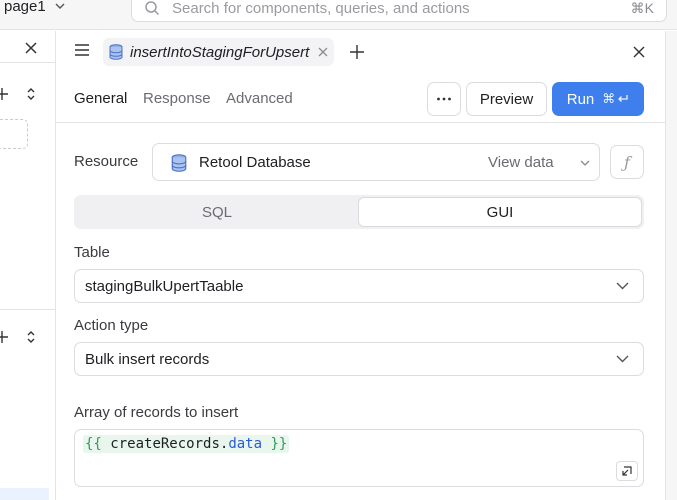  I want to click on run-label: Run, so click(580, 99).